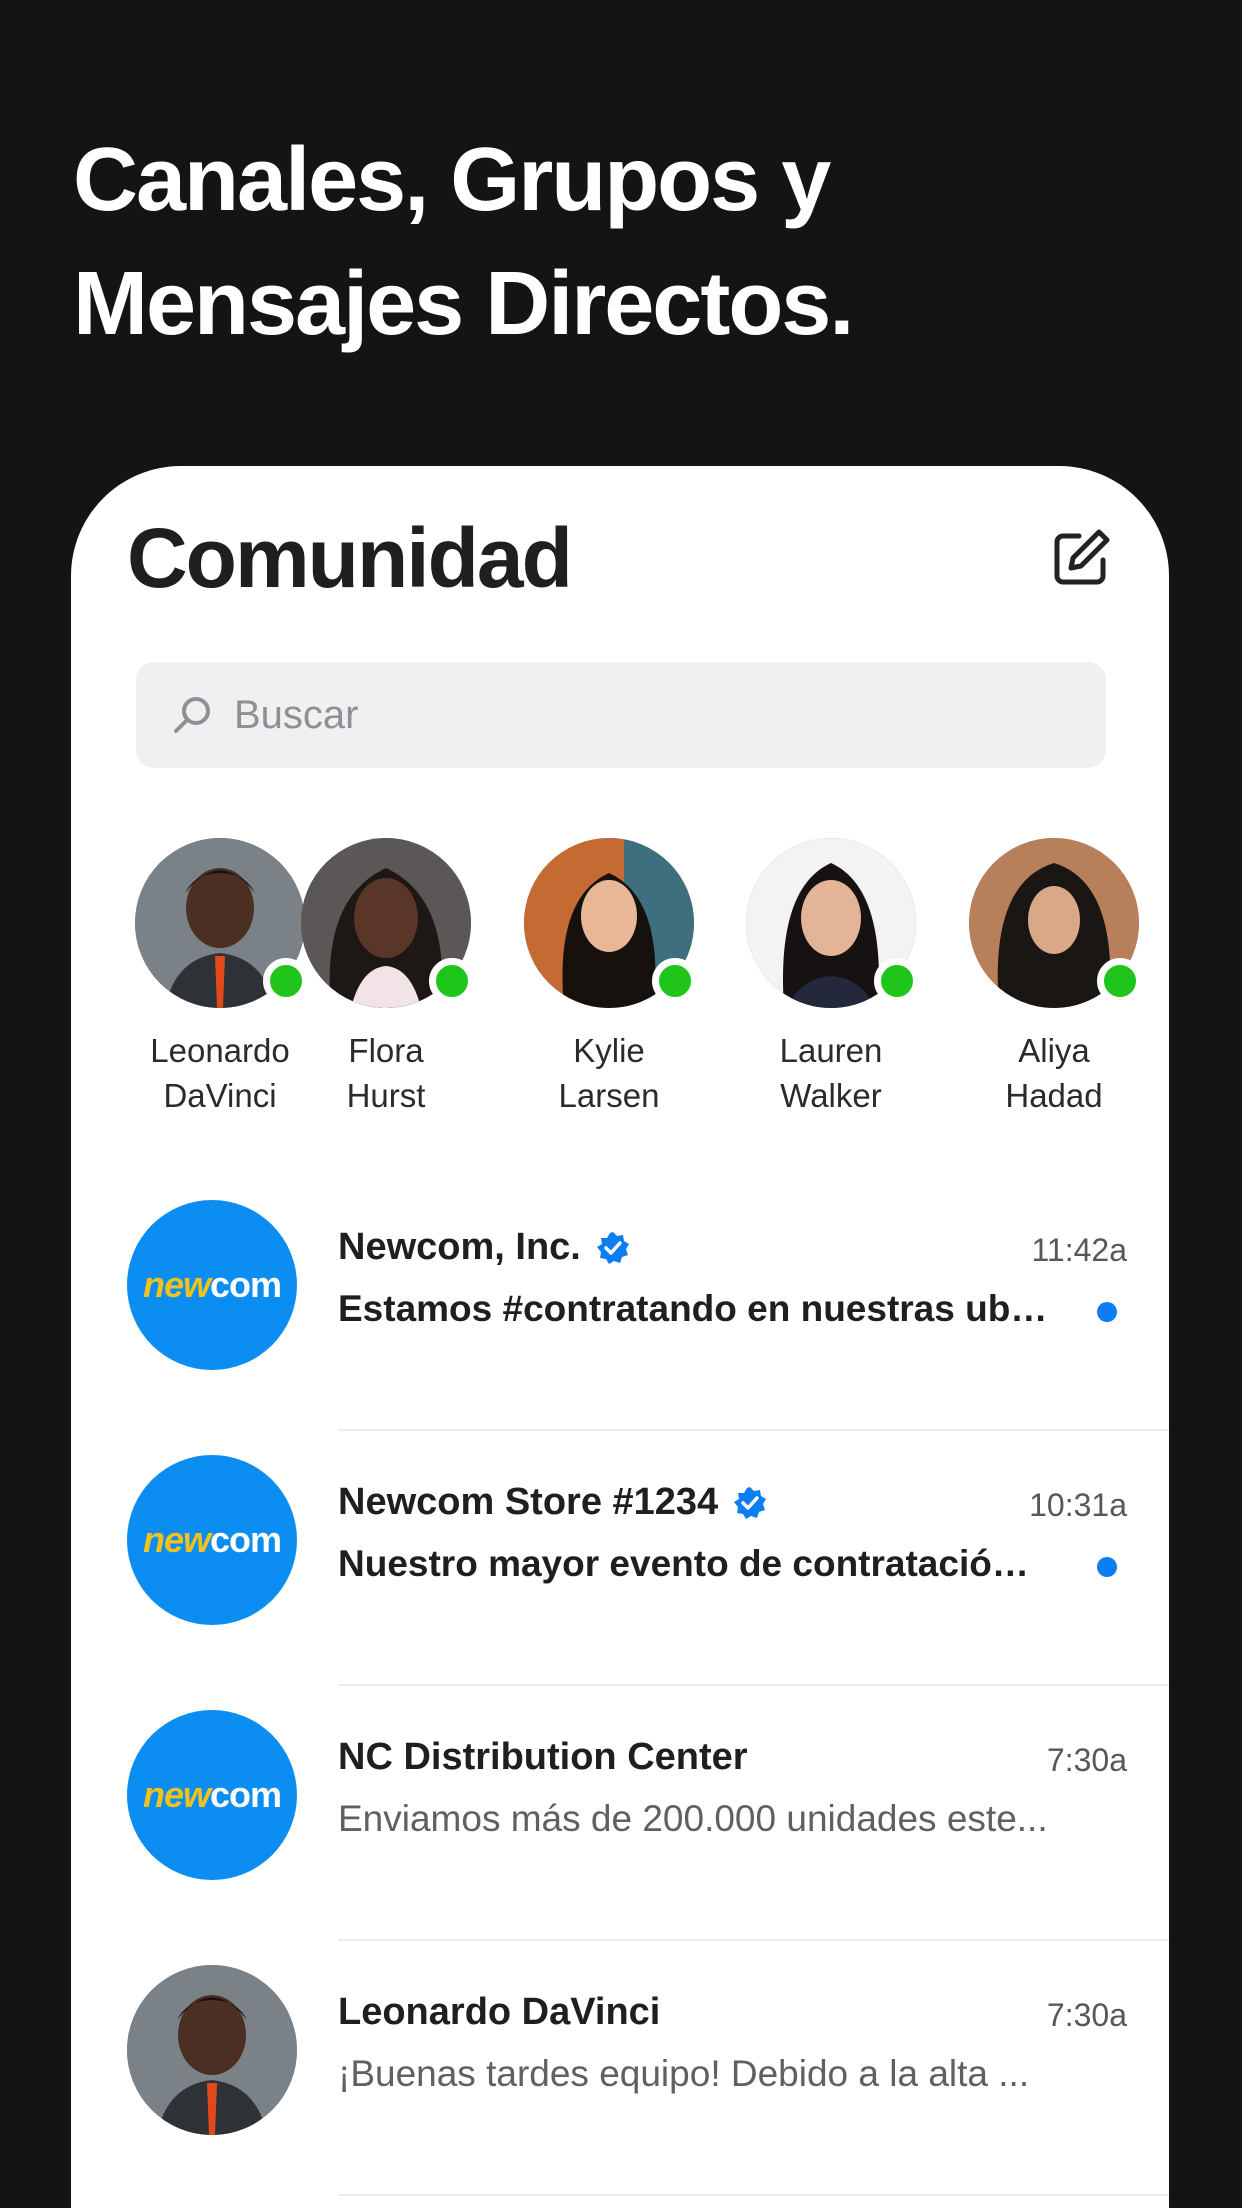 This screenshot has height=2208, width=1242. I want to click on story-name: Kylie Larsen, so click(609, 1073).